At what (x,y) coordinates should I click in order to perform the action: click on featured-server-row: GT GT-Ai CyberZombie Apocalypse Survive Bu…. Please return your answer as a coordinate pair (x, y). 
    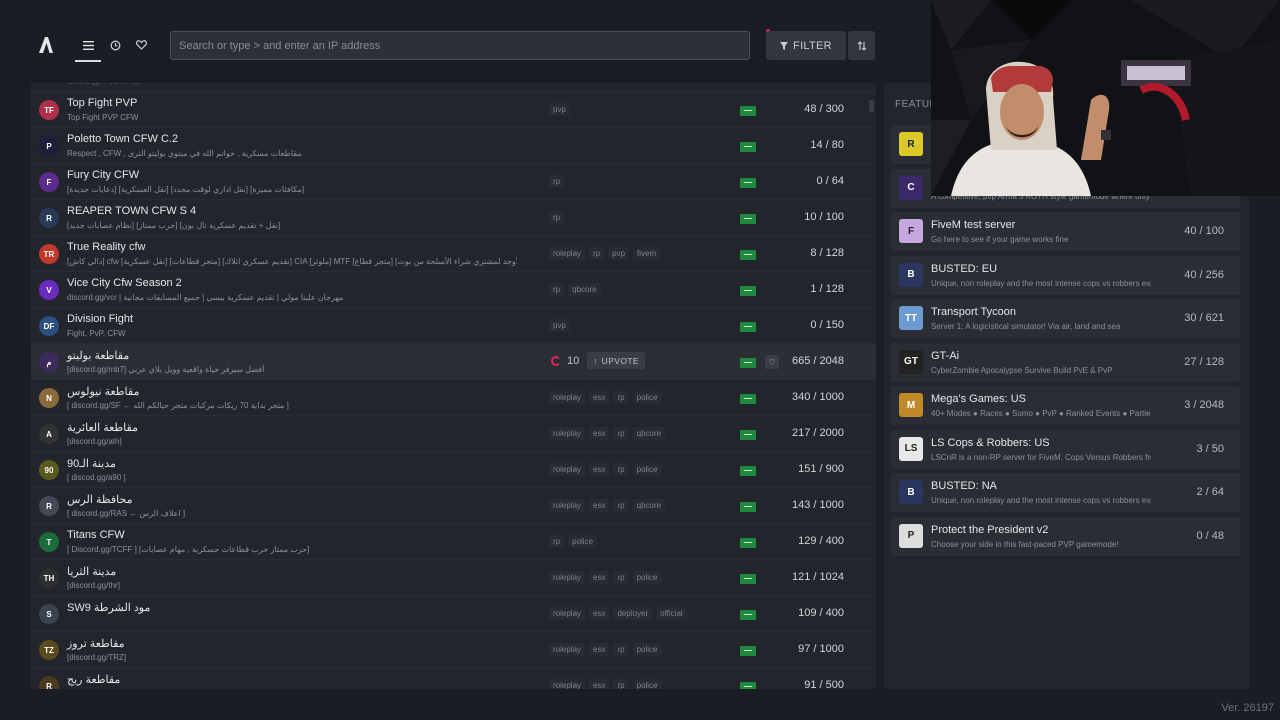
    Looking at the image, I should click on (1065, 362).